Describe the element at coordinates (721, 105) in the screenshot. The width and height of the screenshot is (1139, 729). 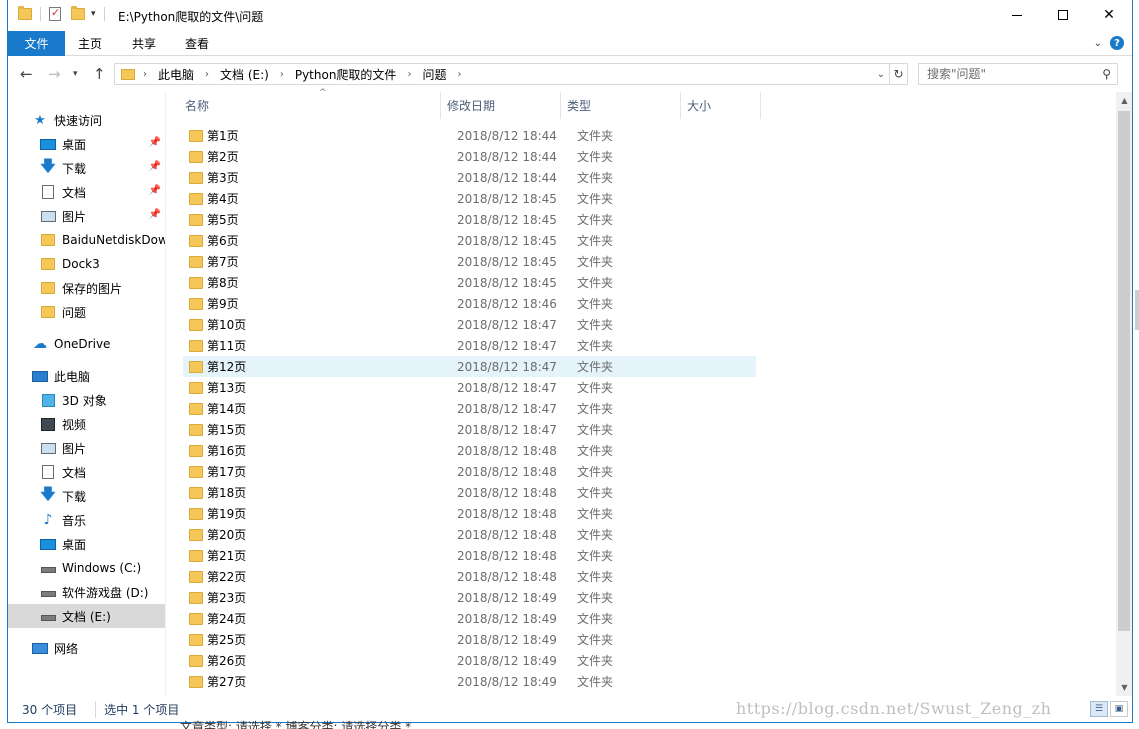
I see `column-header-size: 大小` at that location.